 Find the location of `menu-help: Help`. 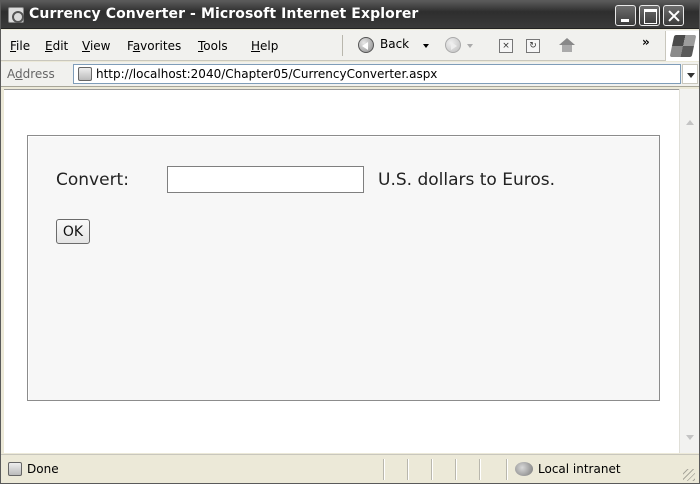

menu-help: Help is located at coordinates (264, 46).